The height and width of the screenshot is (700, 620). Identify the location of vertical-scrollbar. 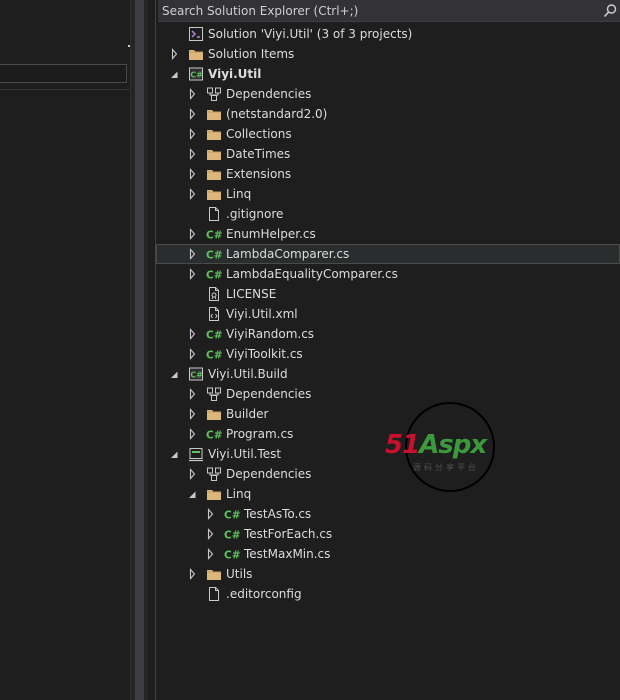
(139, 350).